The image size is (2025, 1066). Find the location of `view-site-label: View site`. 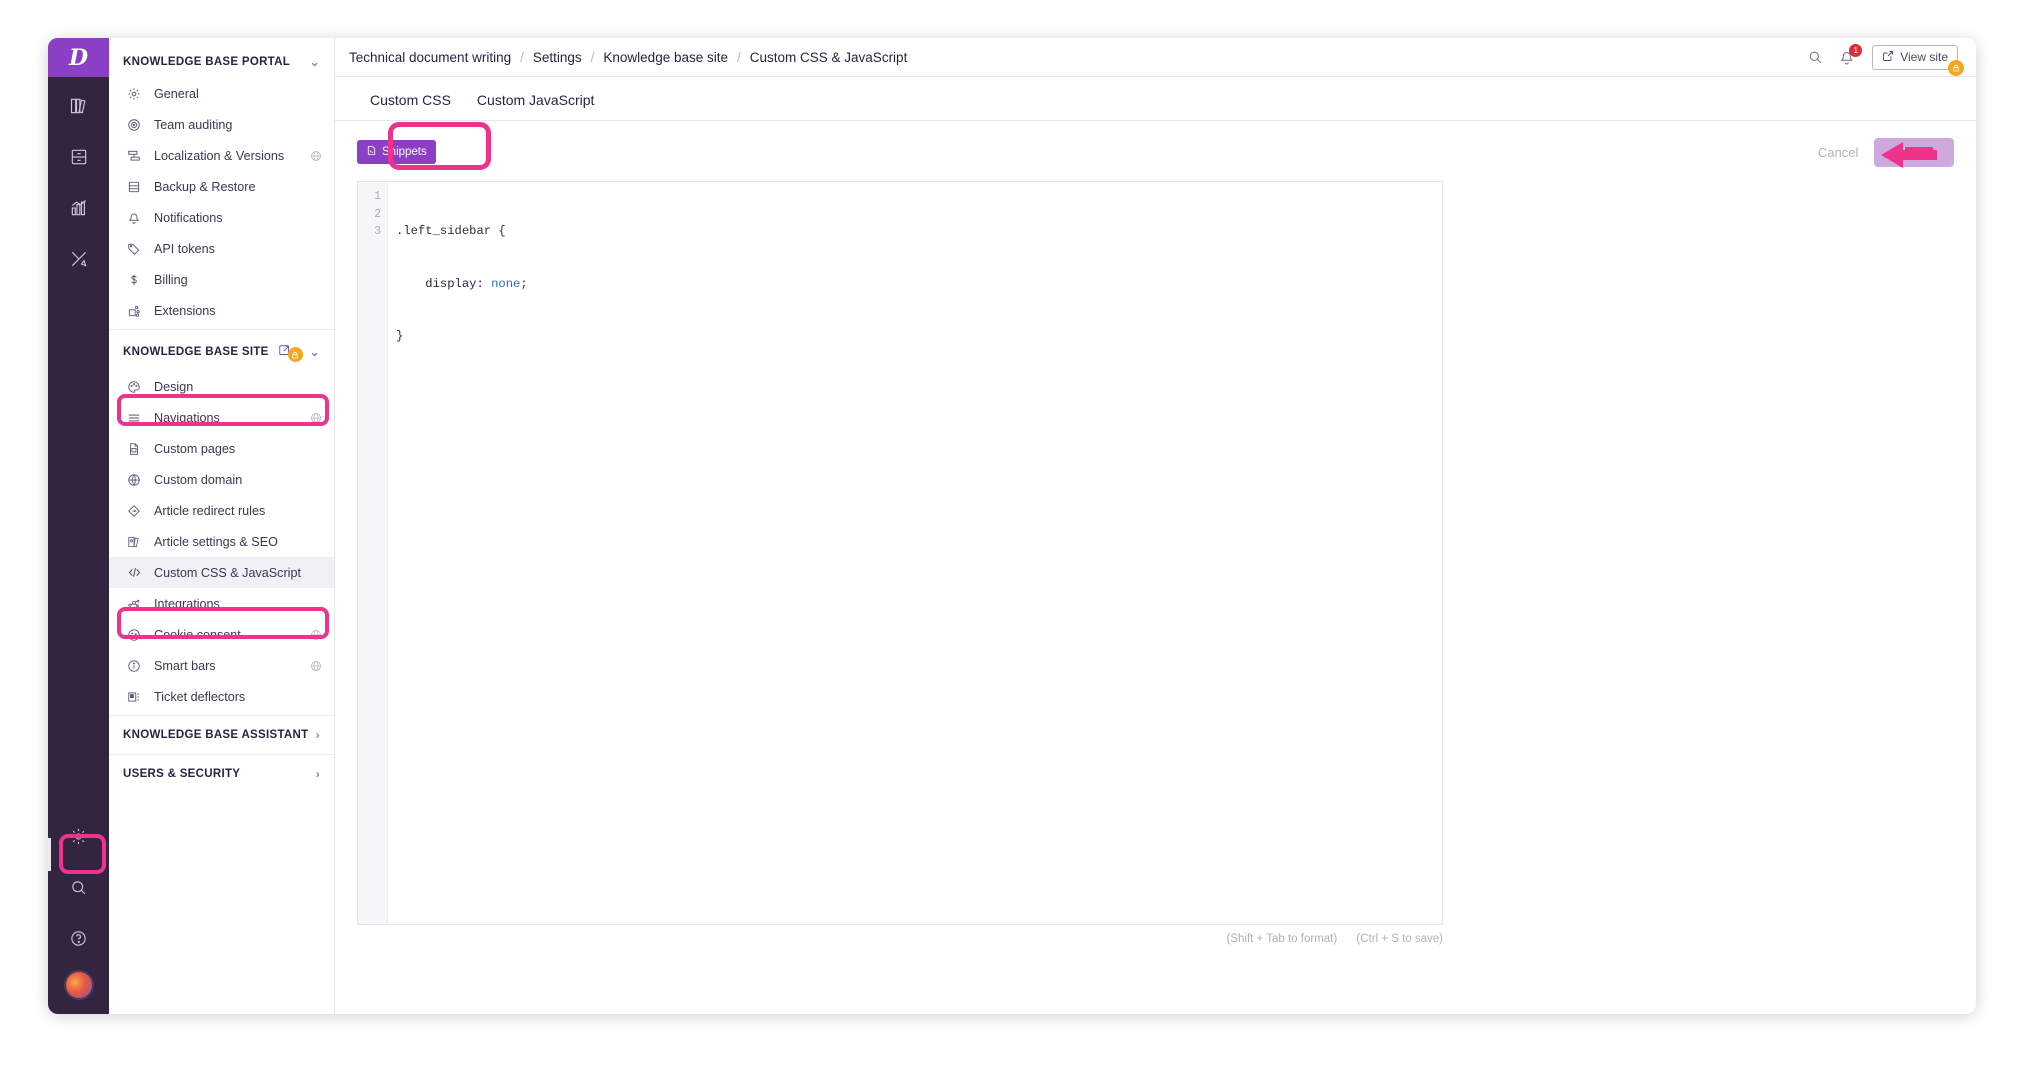

view-site-label: View site is located at coordinates (1924, 57).